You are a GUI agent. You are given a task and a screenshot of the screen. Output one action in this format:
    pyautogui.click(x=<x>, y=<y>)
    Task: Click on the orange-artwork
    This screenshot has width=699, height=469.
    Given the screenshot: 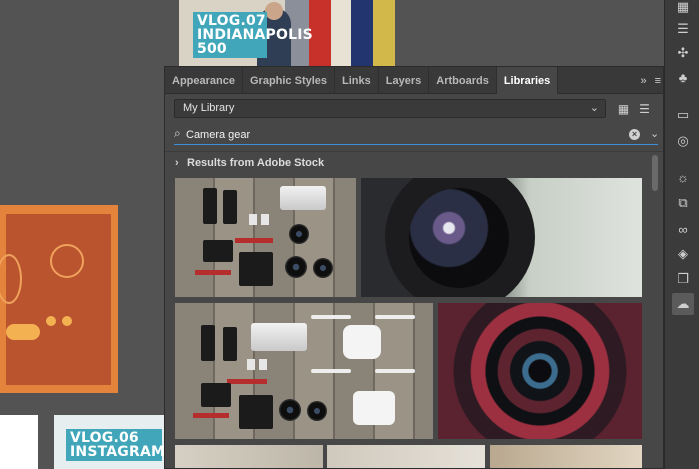 What is the action you would take?
    pyautogui.click(x=55, y=299)
    